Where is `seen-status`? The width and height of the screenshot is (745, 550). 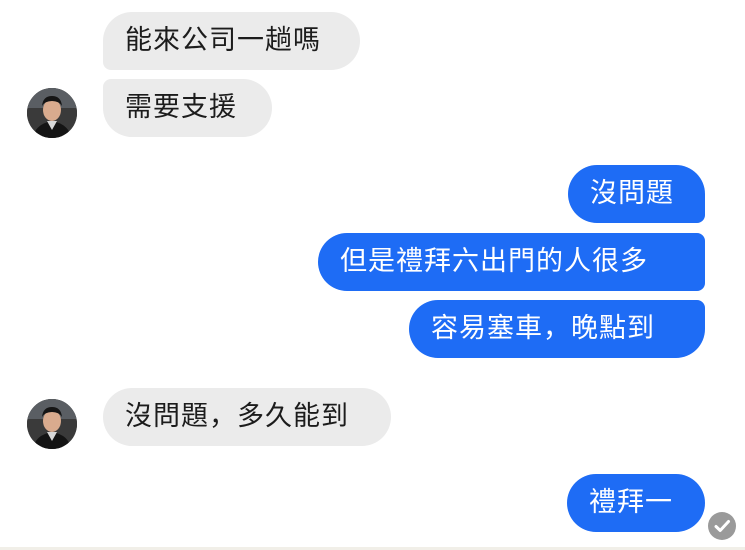
seen-status is located at coordinates (722, 526).